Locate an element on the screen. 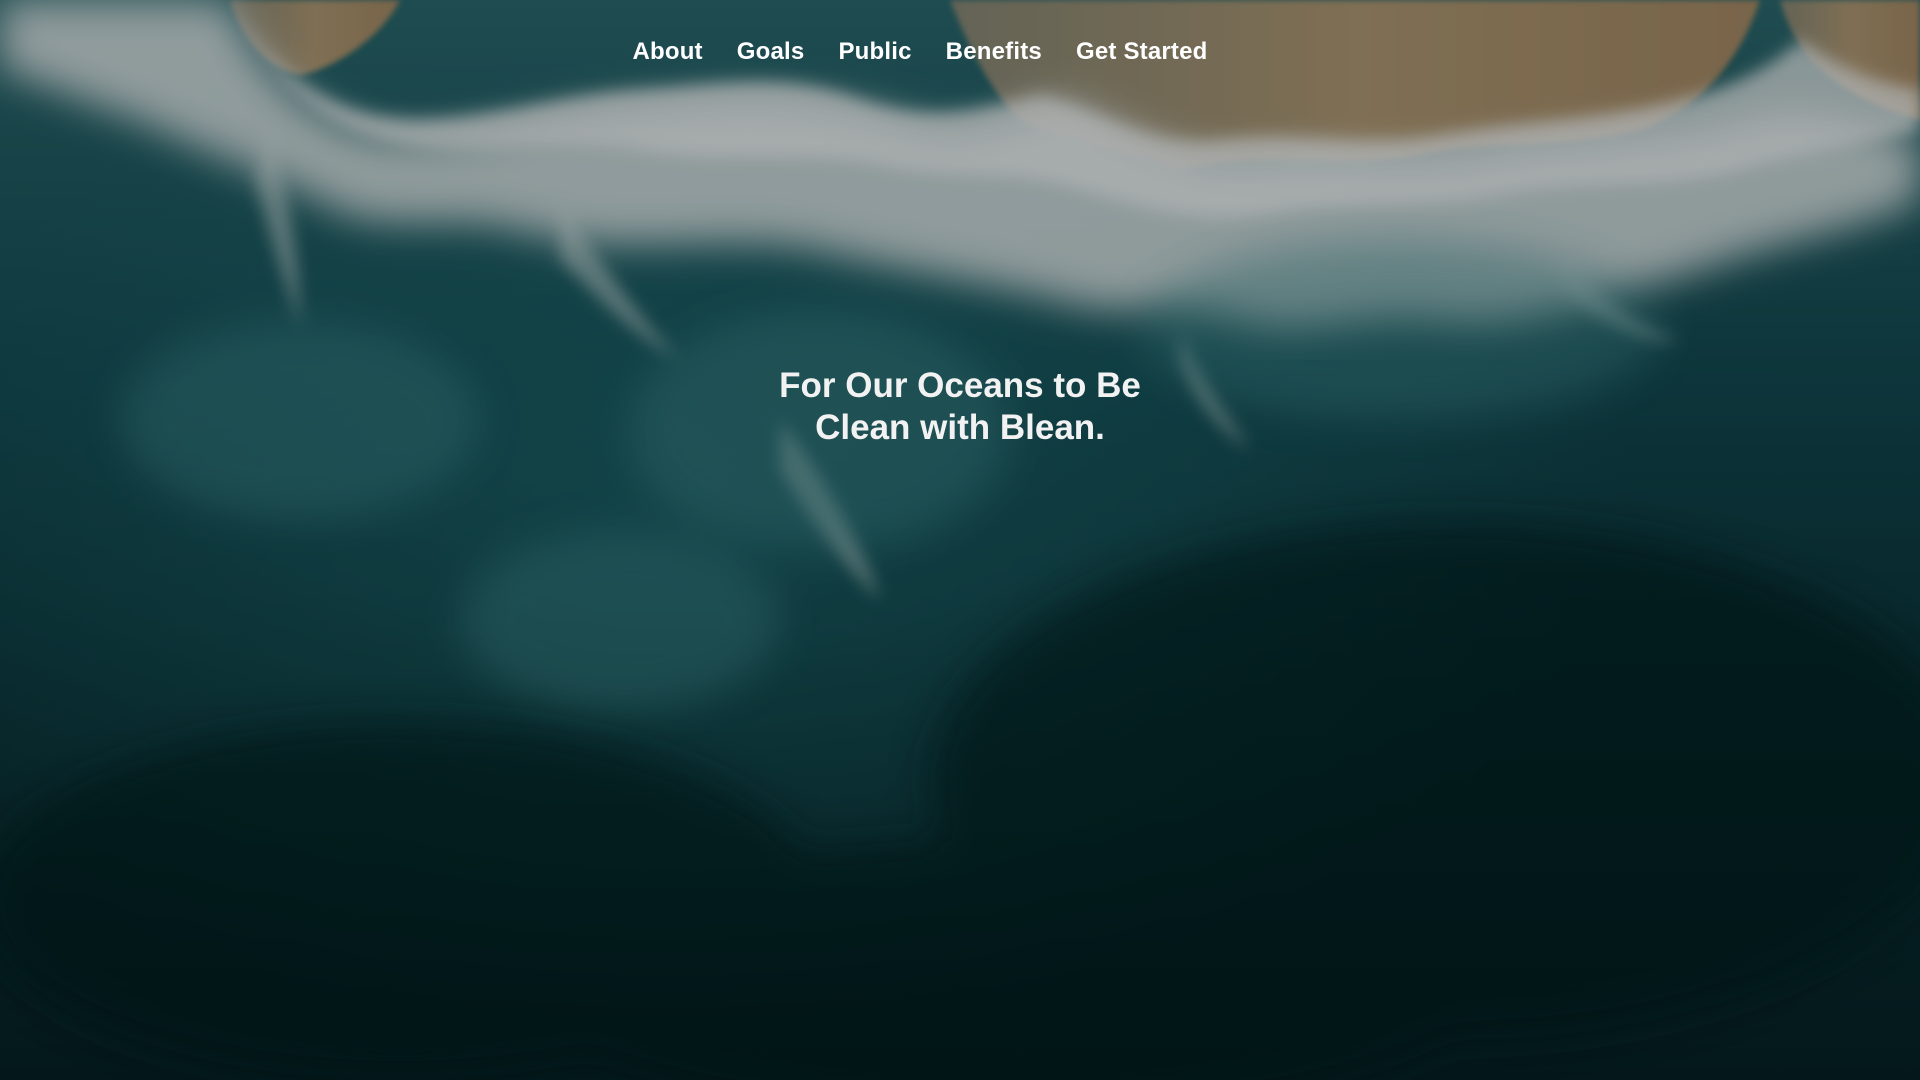 Image resolution: width=1920 pixels, height=1080 pixels. top-navigation: About Goals Public Benefits Get Started is located at coordinates (960, 52).